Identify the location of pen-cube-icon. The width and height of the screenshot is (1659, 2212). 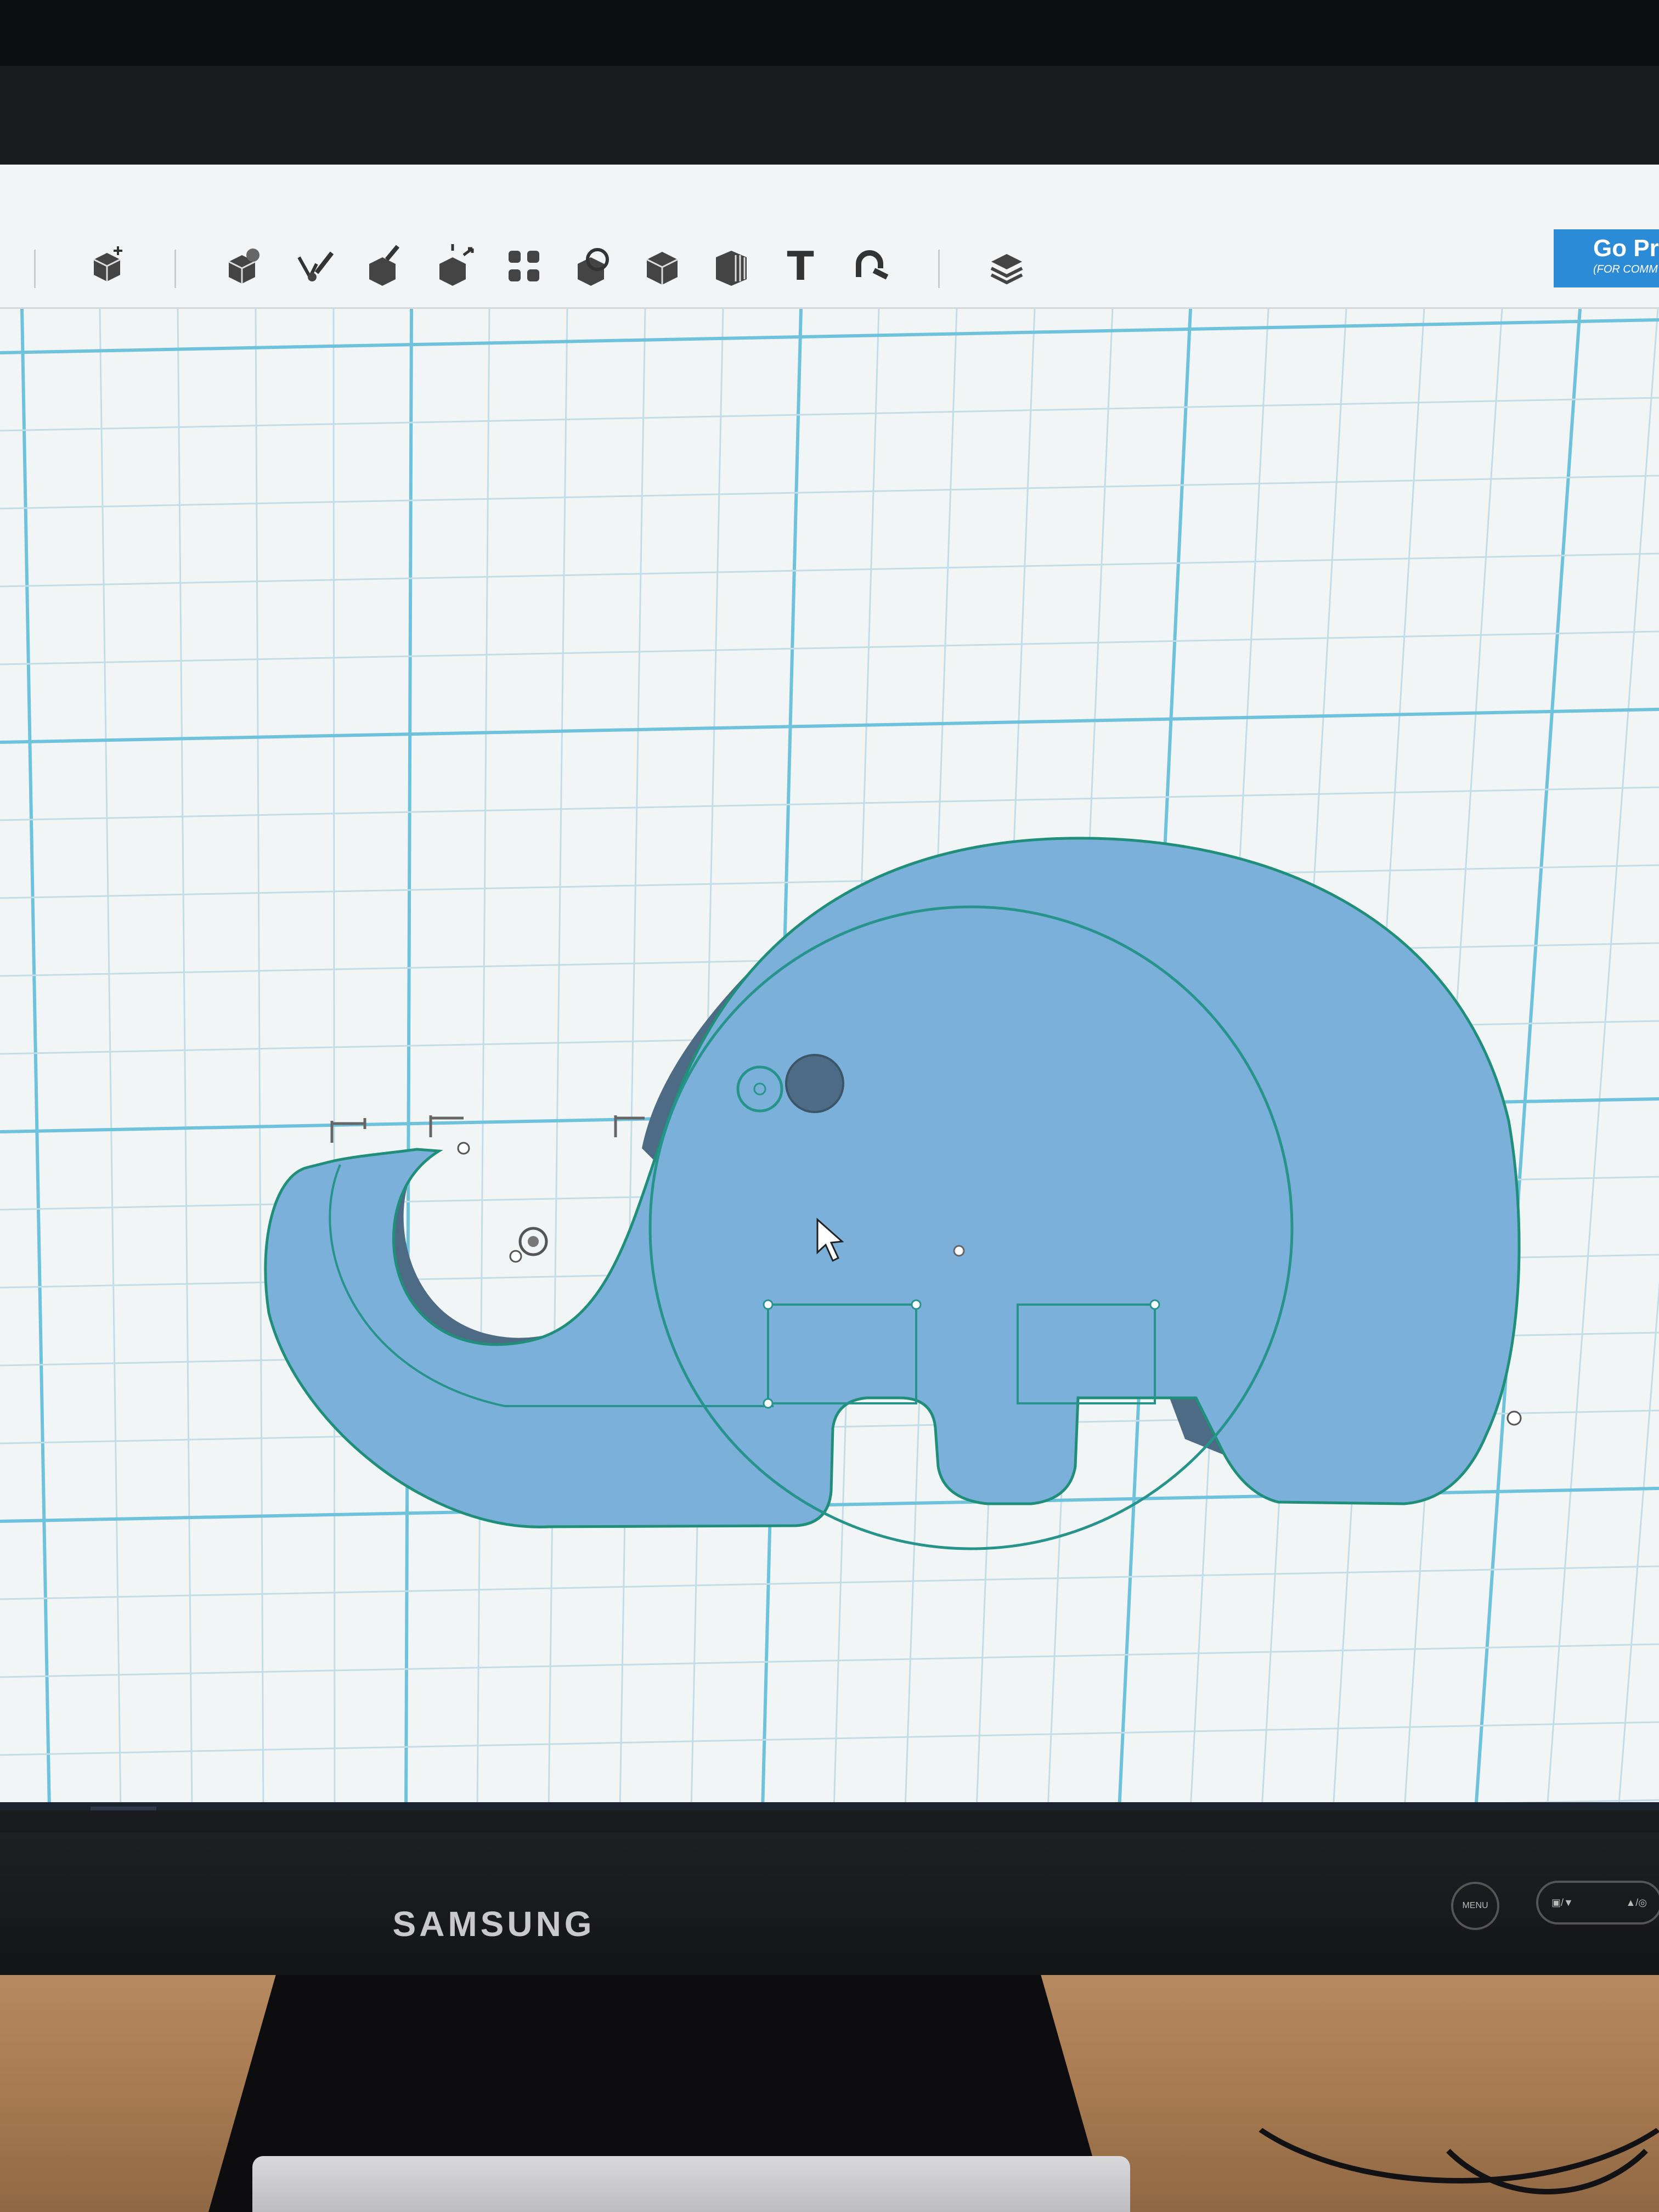
(385, 265).